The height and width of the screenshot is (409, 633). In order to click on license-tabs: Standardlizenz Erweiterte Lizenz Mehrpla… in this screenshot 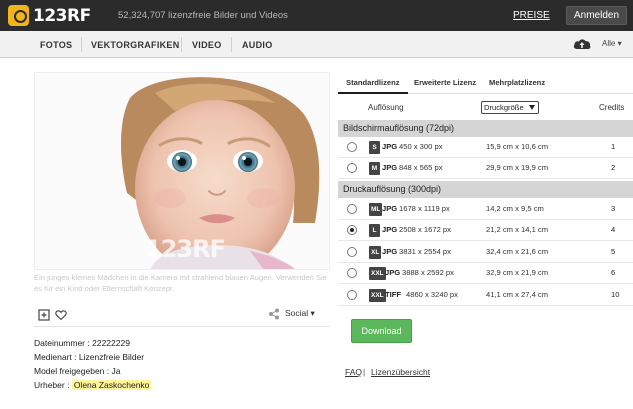, I will do `click(485, 83)`.